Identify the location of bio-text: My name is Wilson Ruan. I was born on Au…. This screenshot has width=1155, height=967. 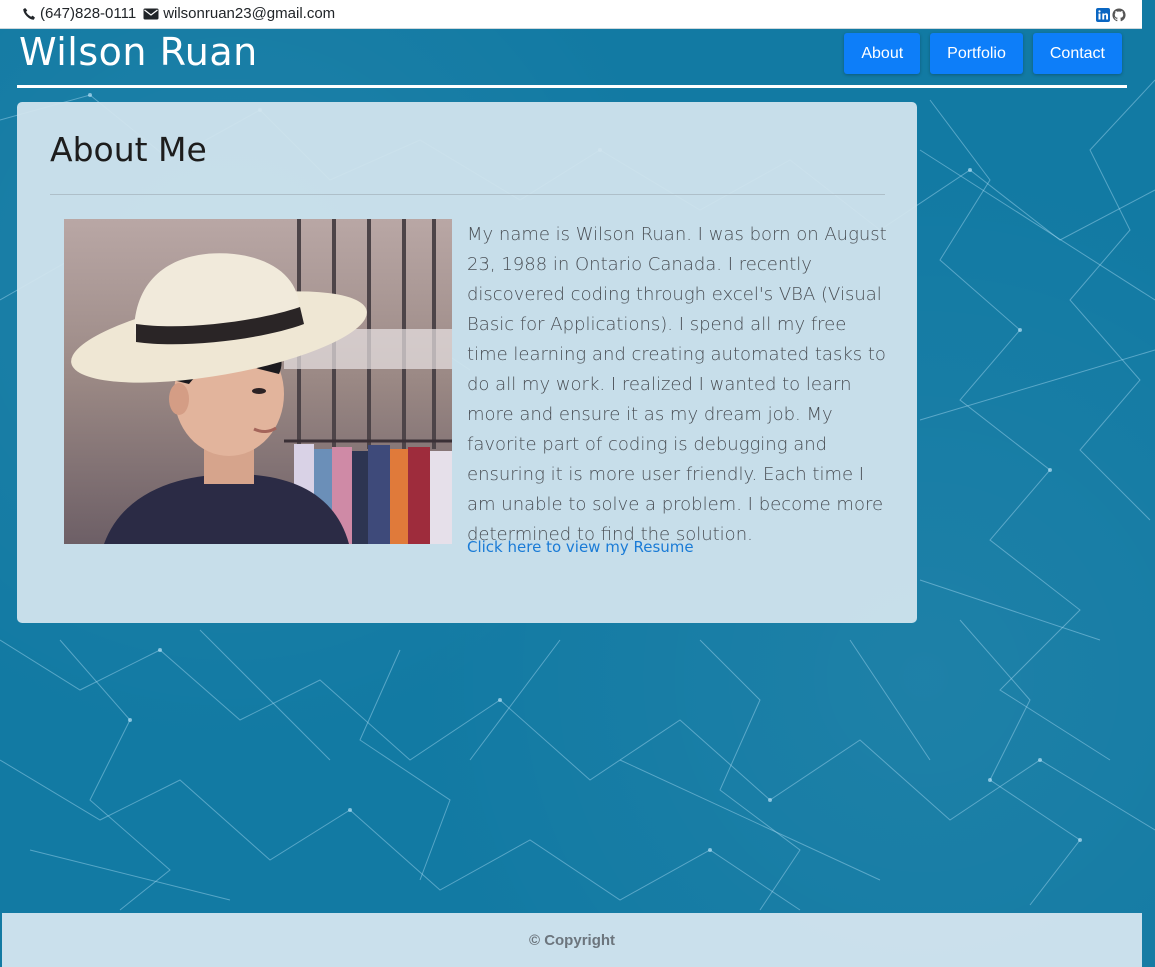
(677, 384).